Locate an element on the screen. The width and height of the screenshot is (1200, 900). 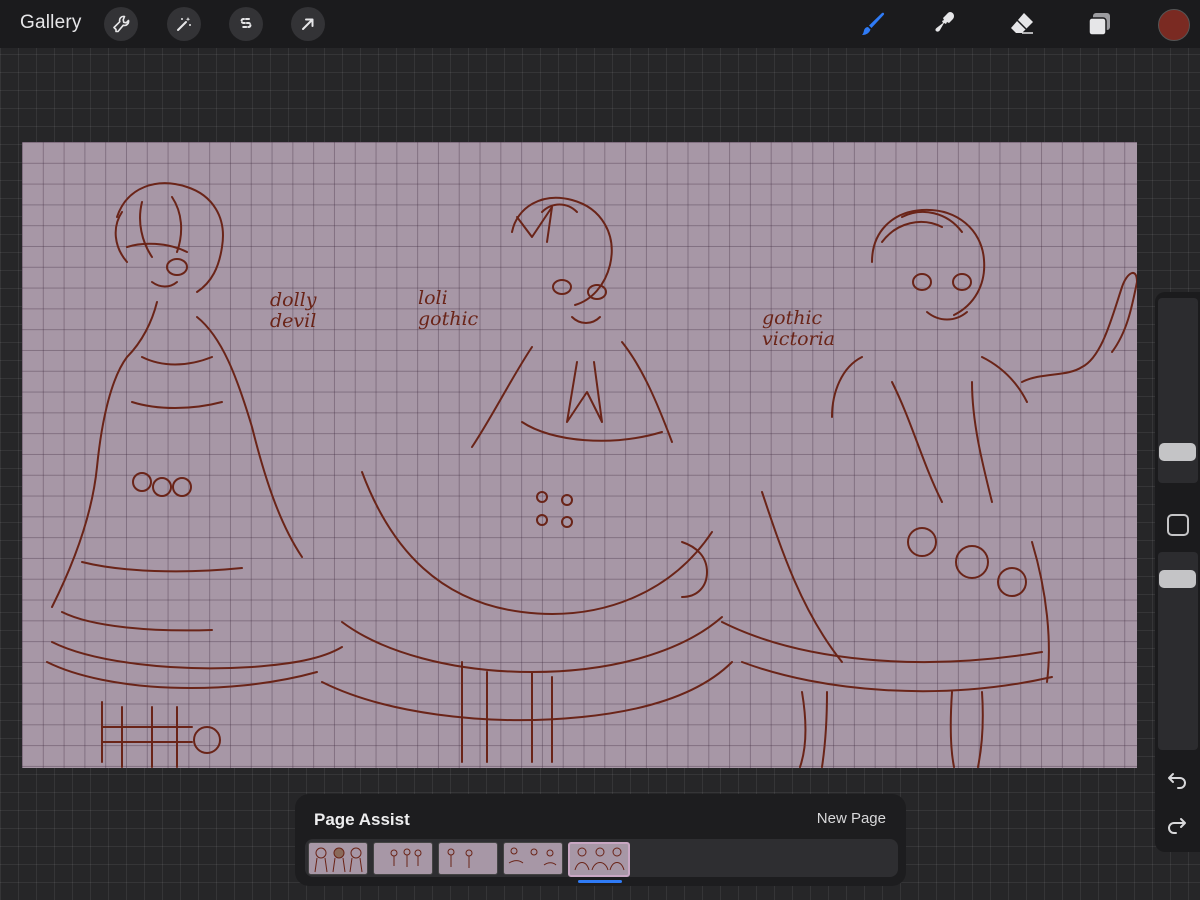
undo-icon is located at coordinates (1177, 780).